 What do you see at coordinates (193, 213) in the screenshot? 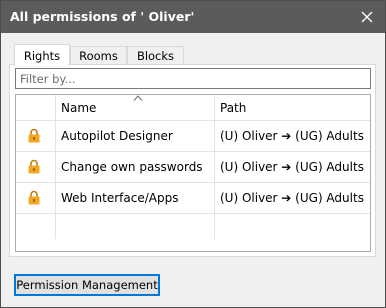
I see `row-divider` at bounding box center [193, 213].